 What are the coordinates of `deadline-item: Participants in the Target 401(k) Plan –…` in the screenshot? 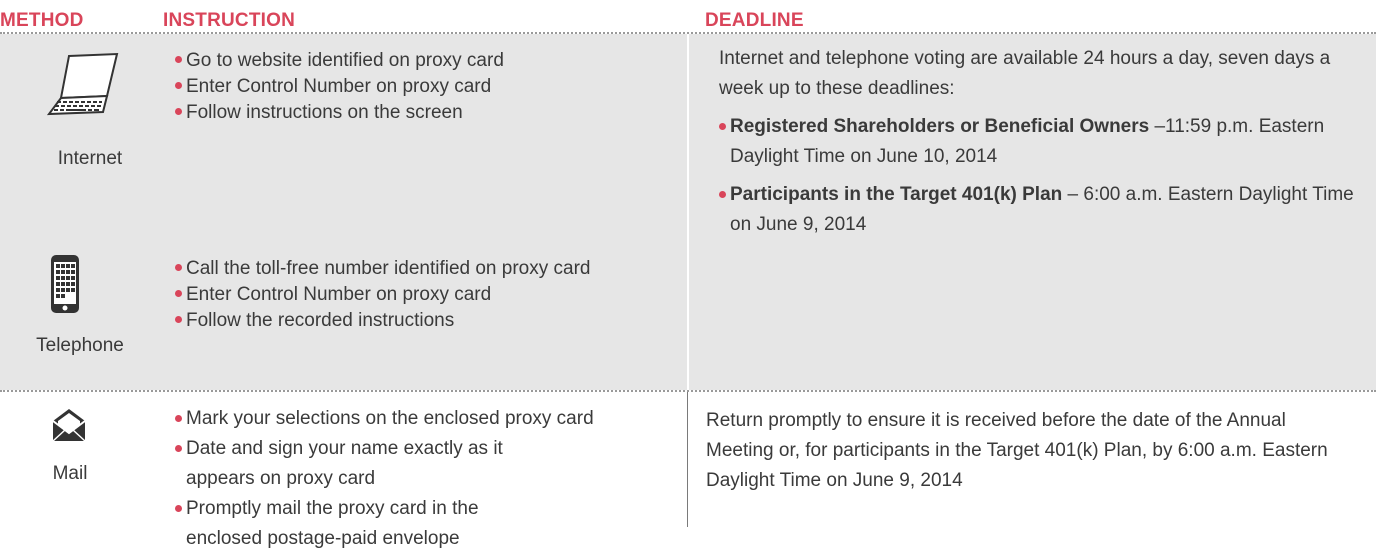 It's located at (1044, 210).